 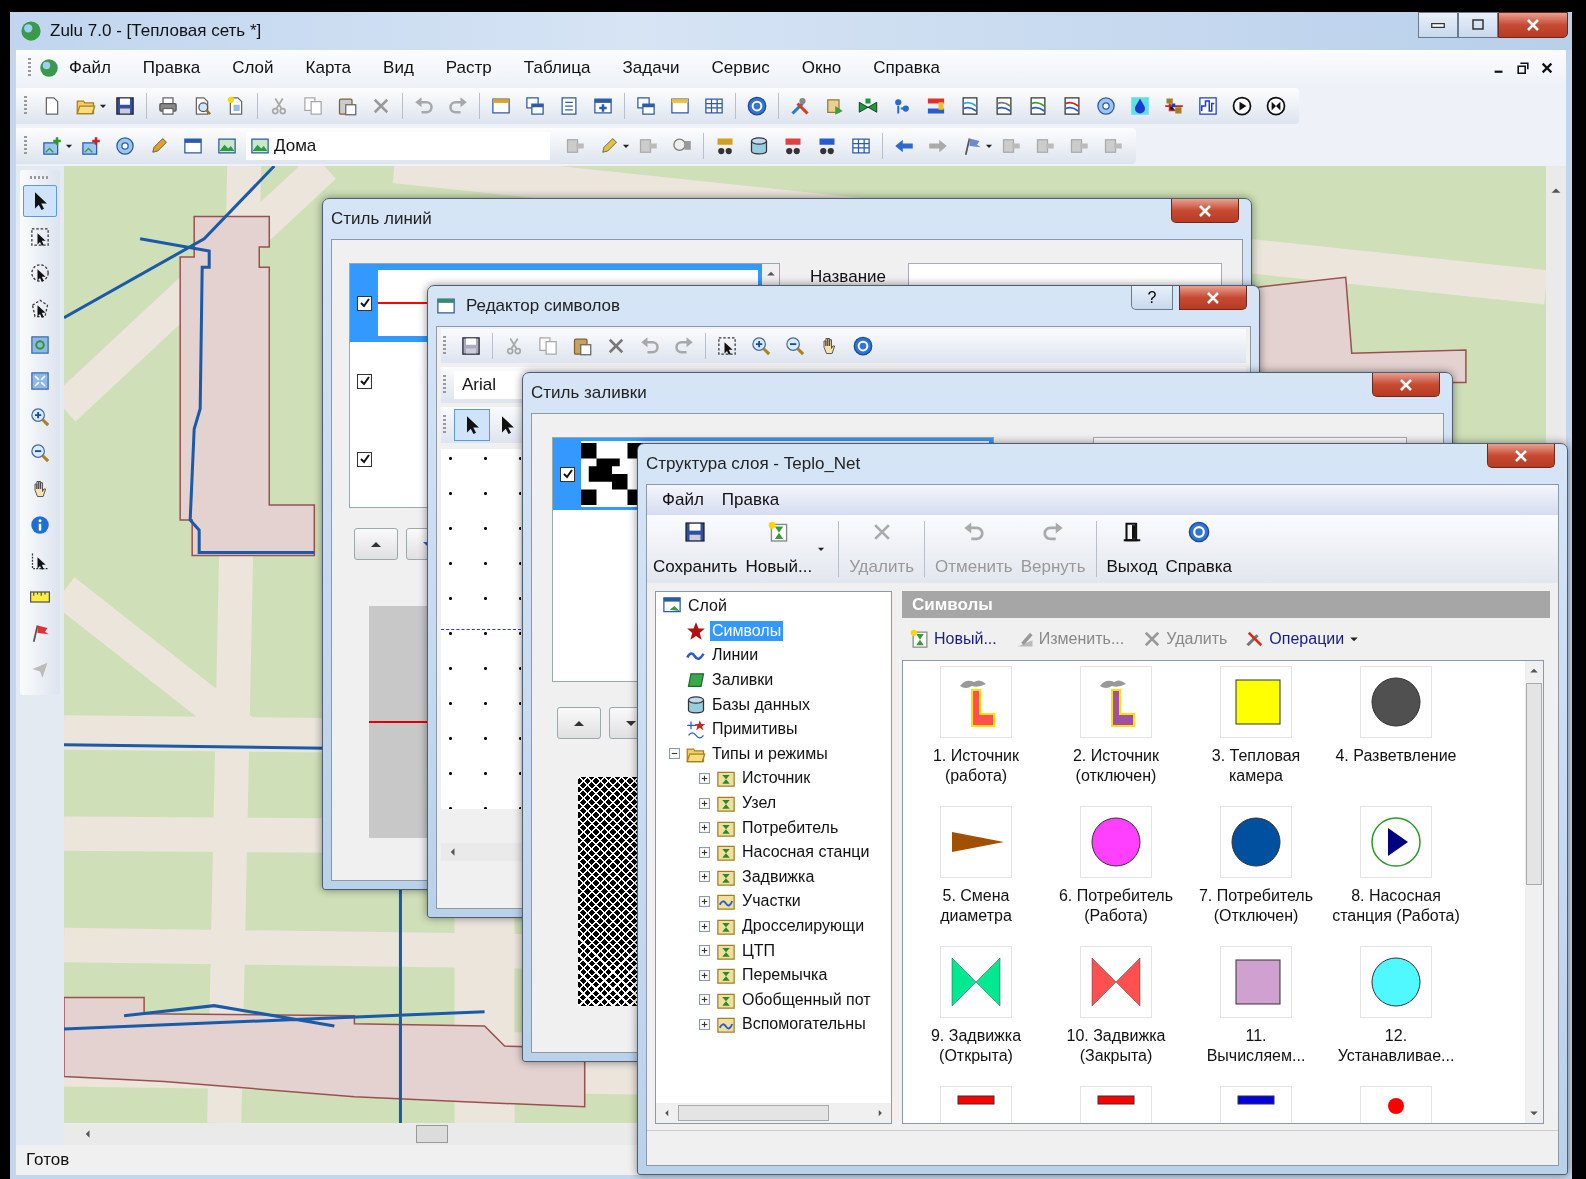 I want to click on horizontal-scrollbar, so click(x=773, y=1113).